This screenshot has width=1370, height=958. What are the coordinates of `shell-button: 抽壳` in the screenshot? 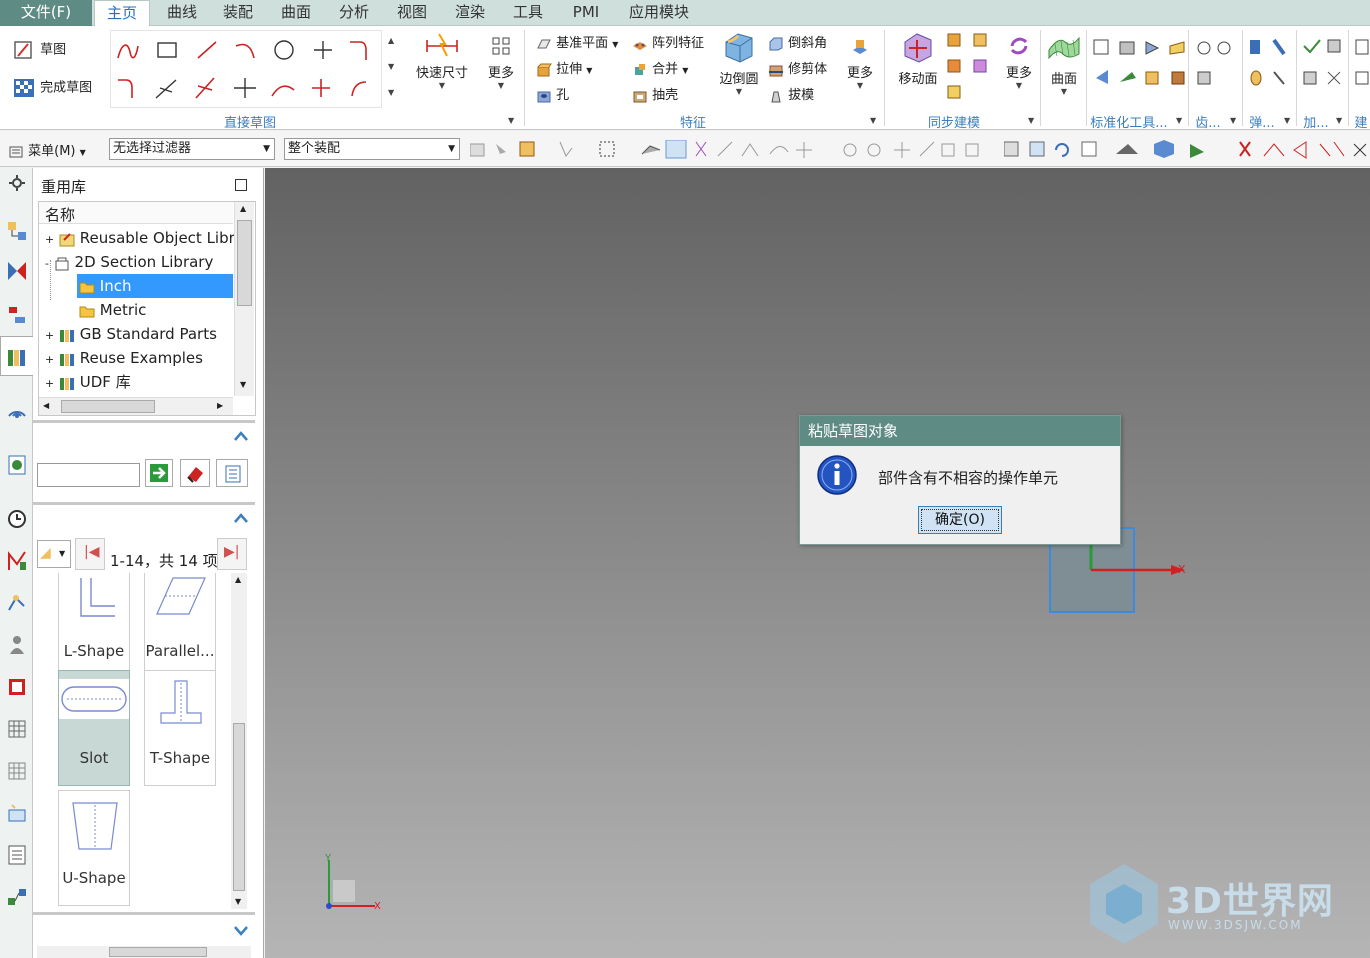 It's located at (655, 94).